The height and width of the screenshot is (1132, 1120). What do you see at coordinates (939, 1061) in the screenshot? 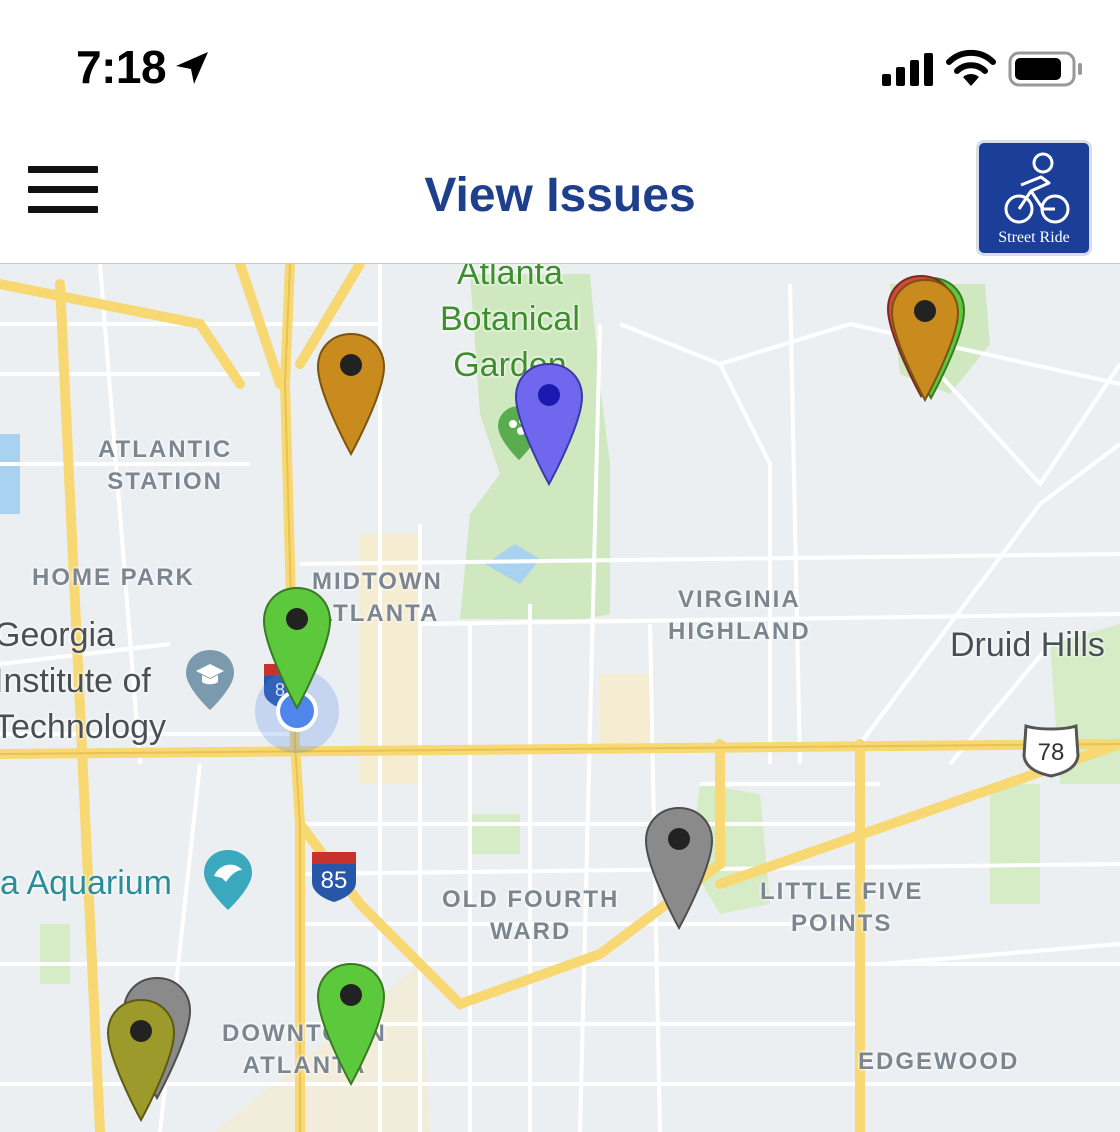
I see `district-edgewood: EDGEWOOD` at bounding box center [939, 1061].